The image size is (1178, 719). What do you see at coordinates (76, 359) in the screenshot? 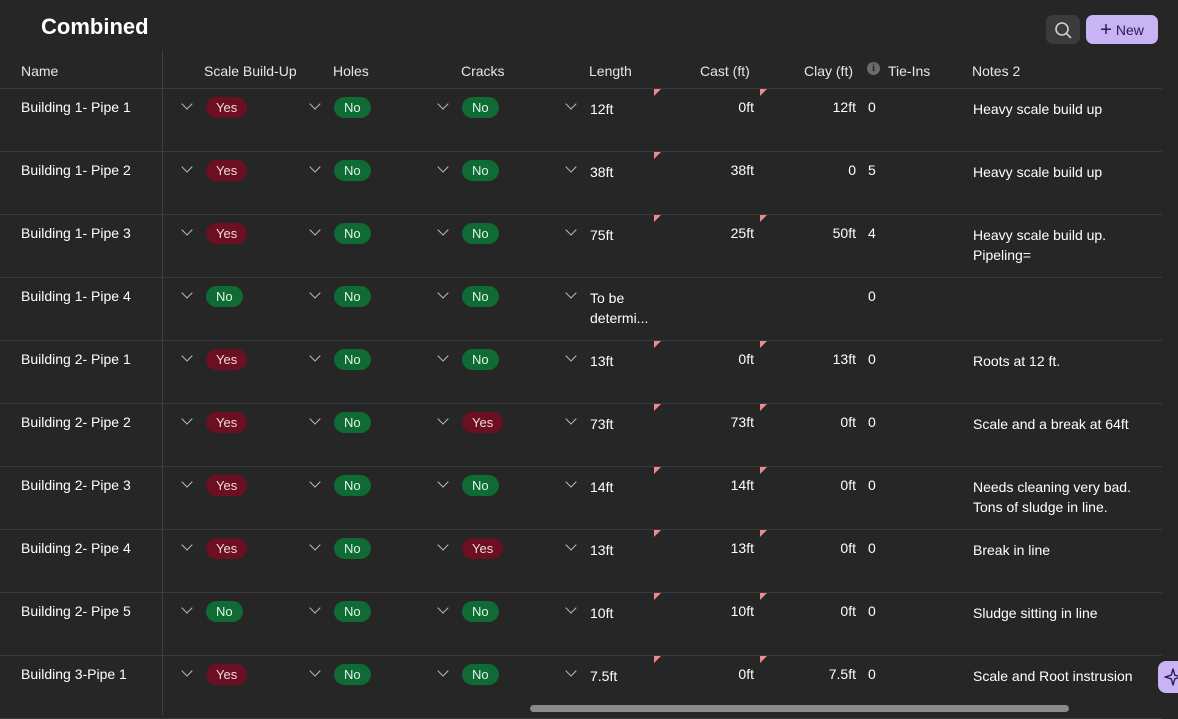
I see `row-name: Building 2- Pipe 1` at bounding box center [76, 359].